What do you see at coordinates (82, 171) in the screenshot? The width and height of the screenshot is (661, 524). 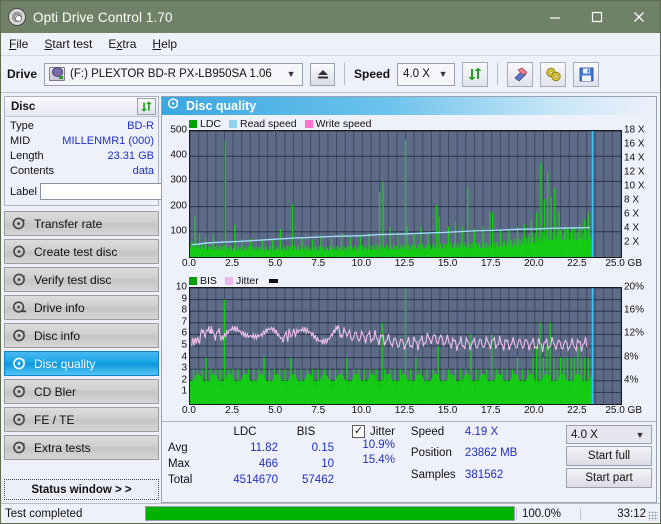 I see `disc-row-contents: Contents data` at bounding box center [82, 171].